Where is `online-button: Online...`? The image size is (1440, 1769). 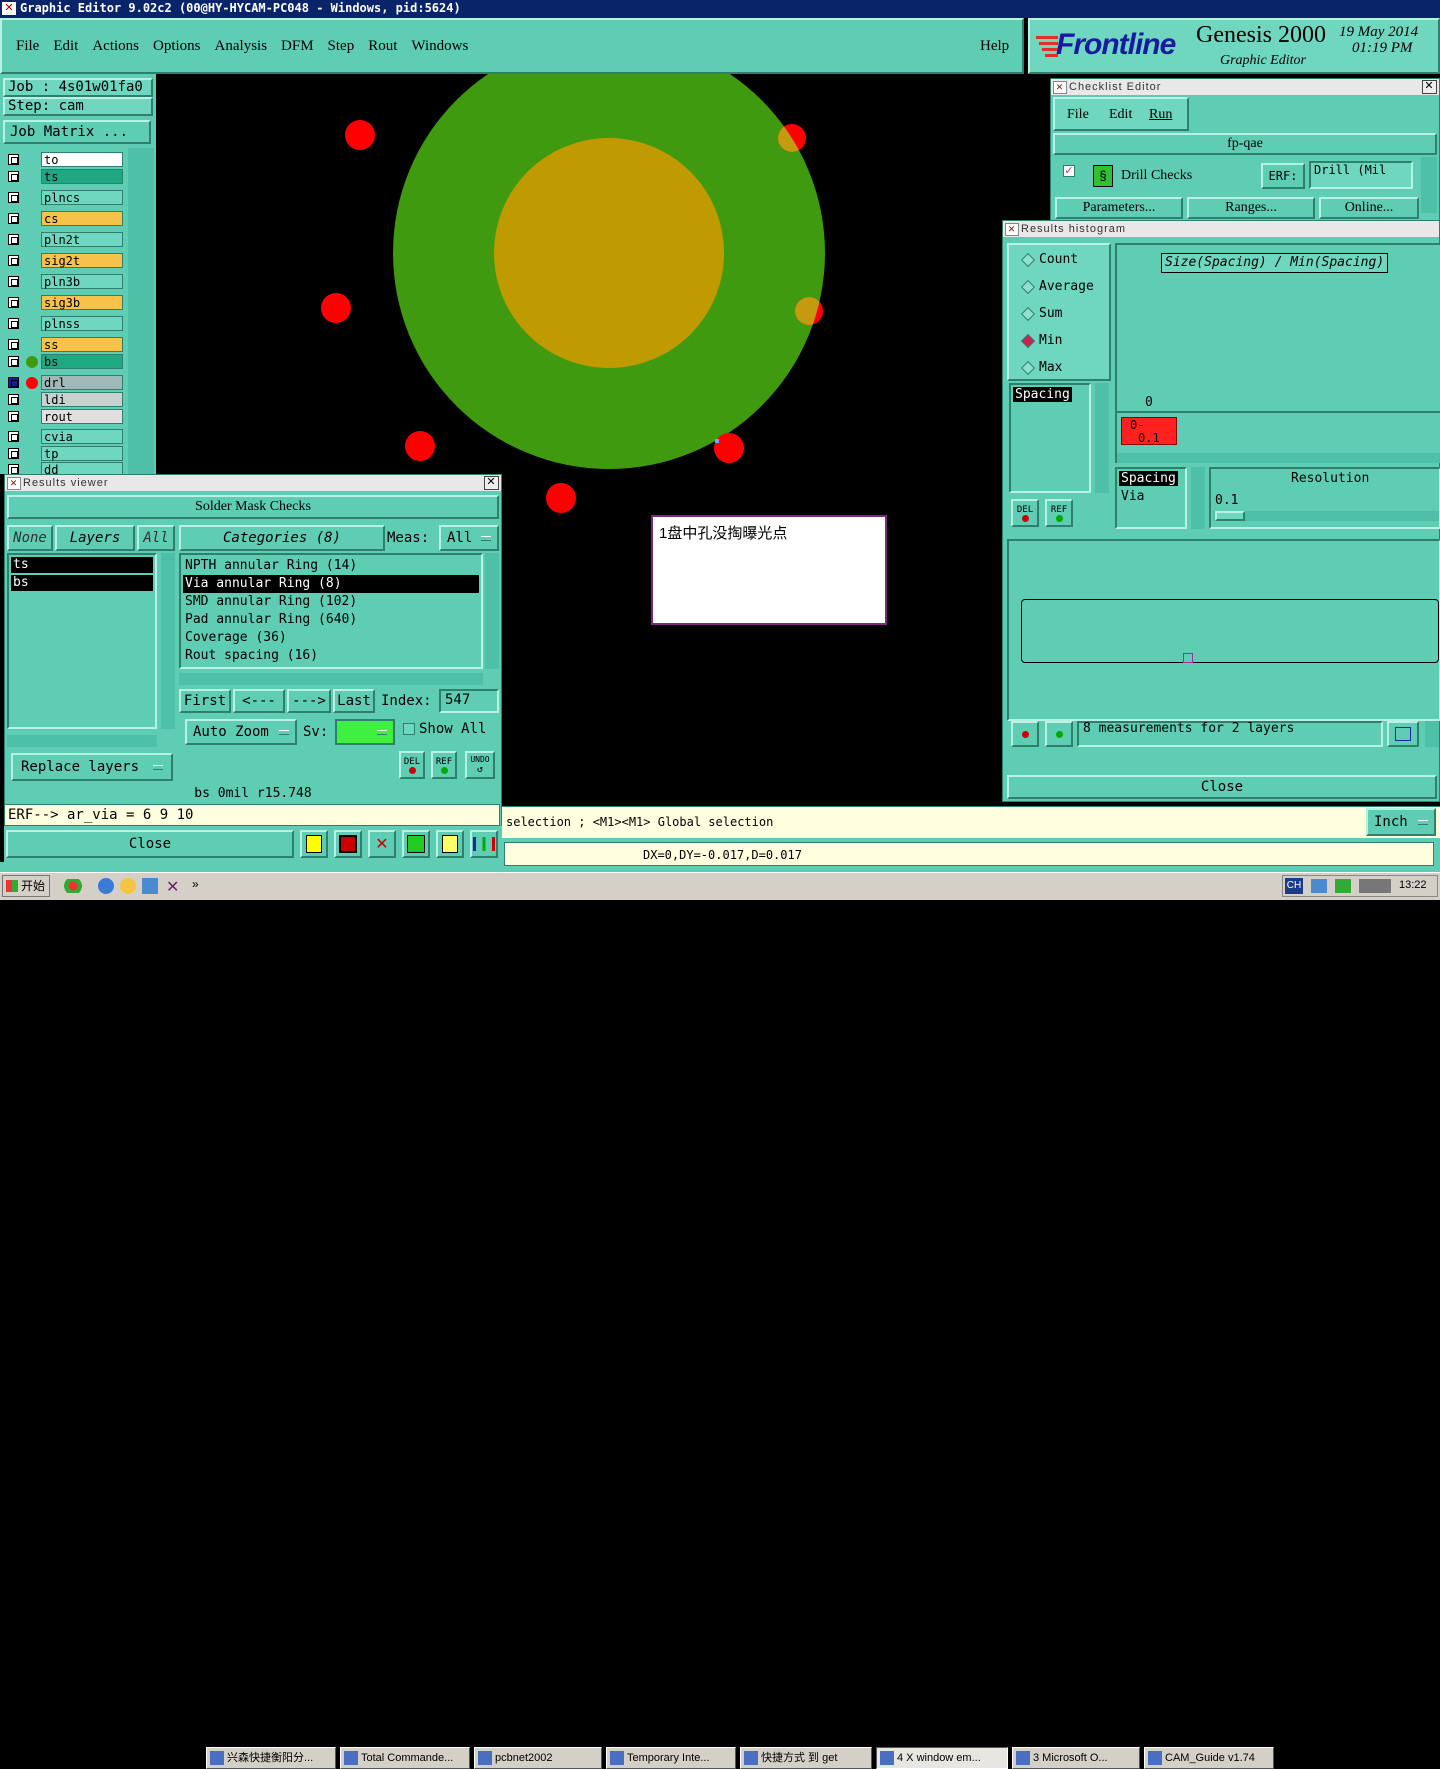 online-button: Online... is located at coordinates (1369, 208).